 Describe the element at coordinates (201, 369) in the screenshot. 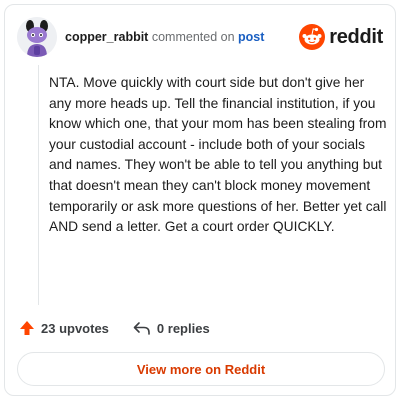

I see `view-more-button: View more on Reddit` at that location.